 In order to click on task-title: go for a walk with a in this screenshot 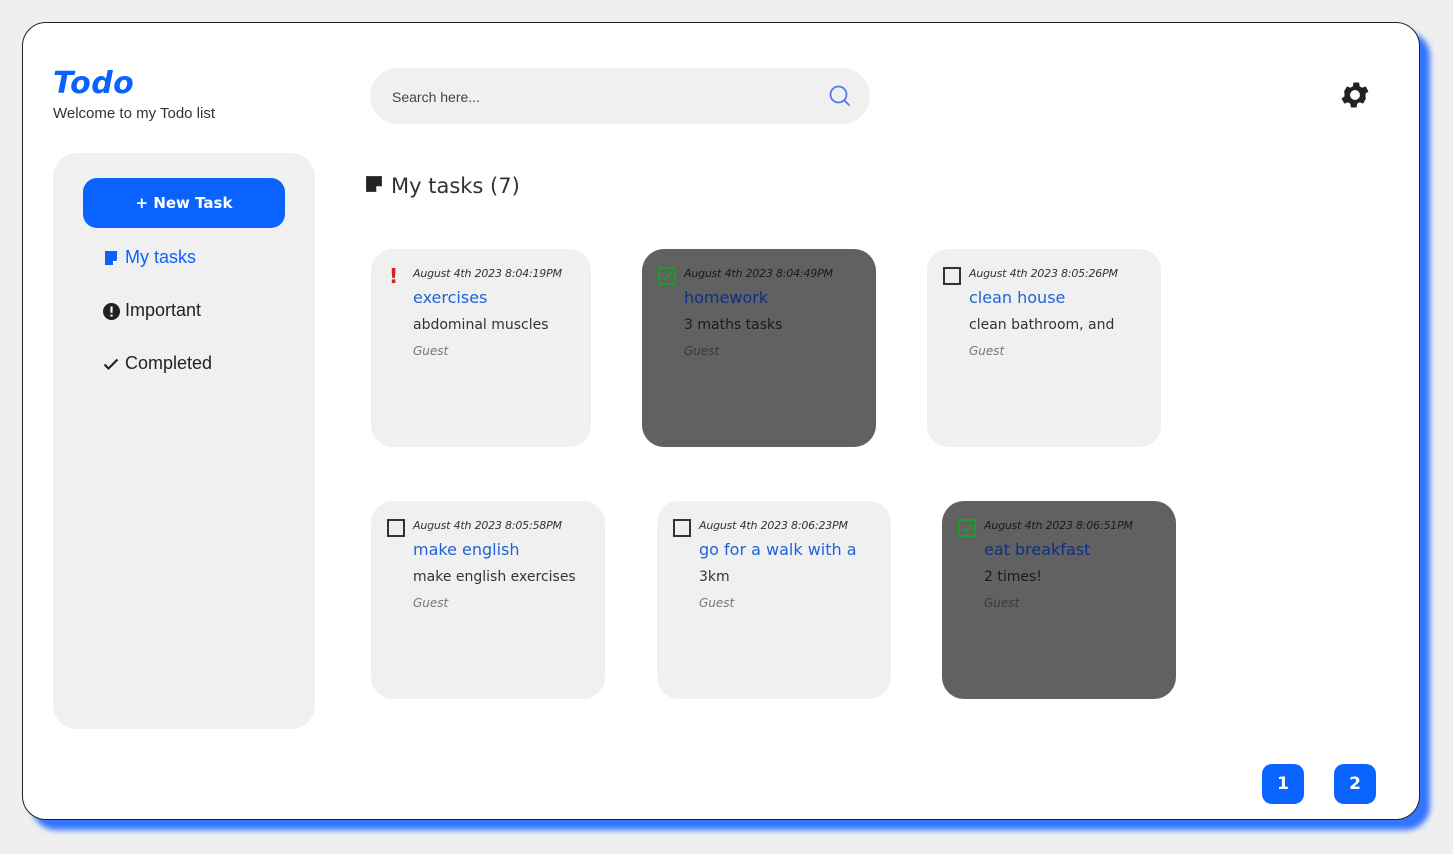, I will do `click(795, 549)`.